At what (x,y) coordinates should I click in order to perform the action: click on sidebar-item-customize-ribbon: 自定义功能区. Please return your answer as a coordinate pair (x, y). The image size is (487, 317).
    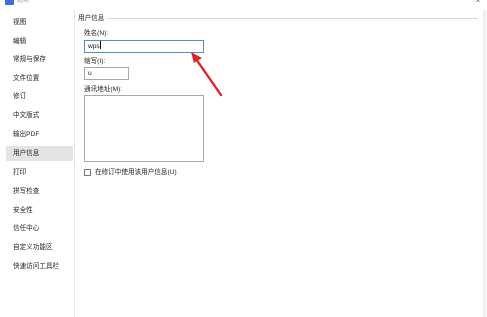
    Looking at the image, I should click on (39, 247).